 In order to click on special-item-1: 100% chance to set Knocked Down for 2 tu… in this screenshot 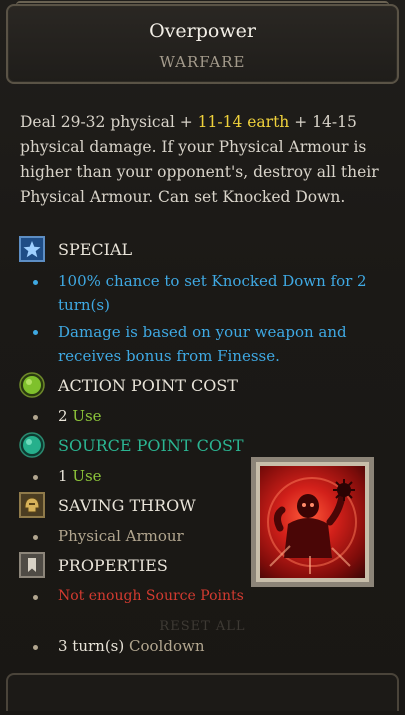, I will do `click(212, 293)`.